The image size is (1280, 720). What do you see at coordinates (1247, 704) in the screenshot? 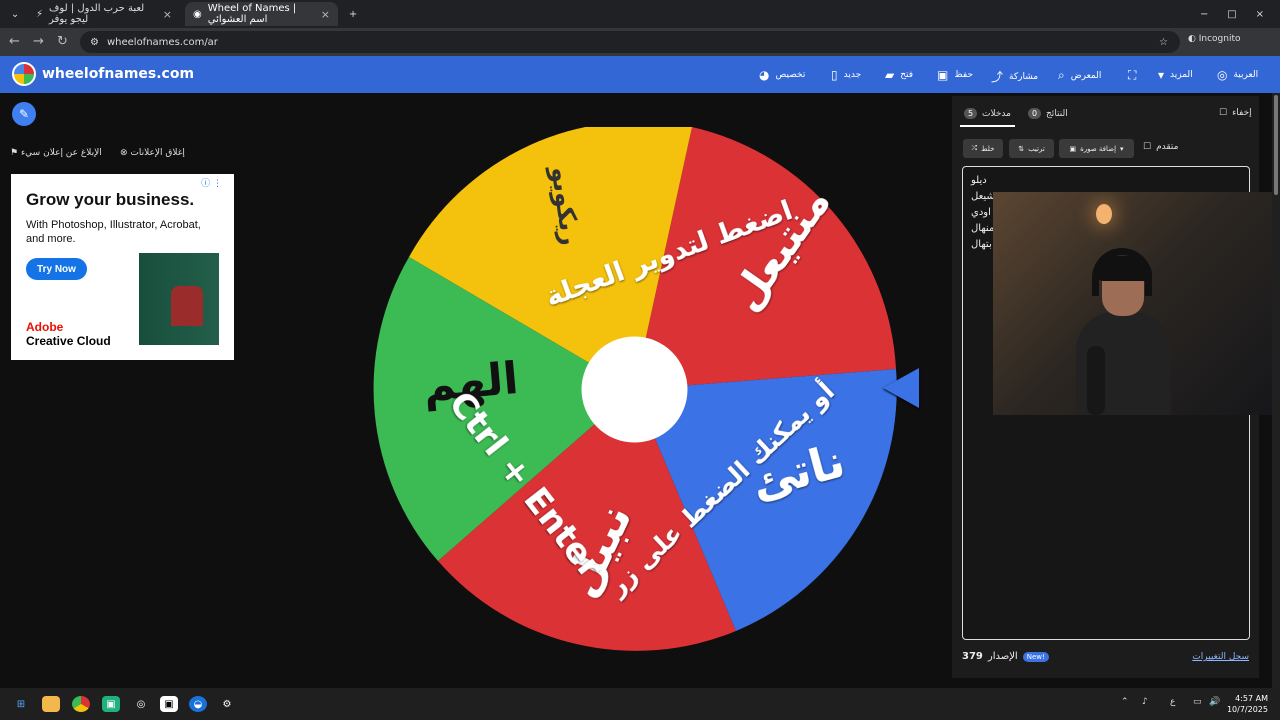
I see `clock: 4:57 AM 10/7/2025` at bounding box center [1247, 704].